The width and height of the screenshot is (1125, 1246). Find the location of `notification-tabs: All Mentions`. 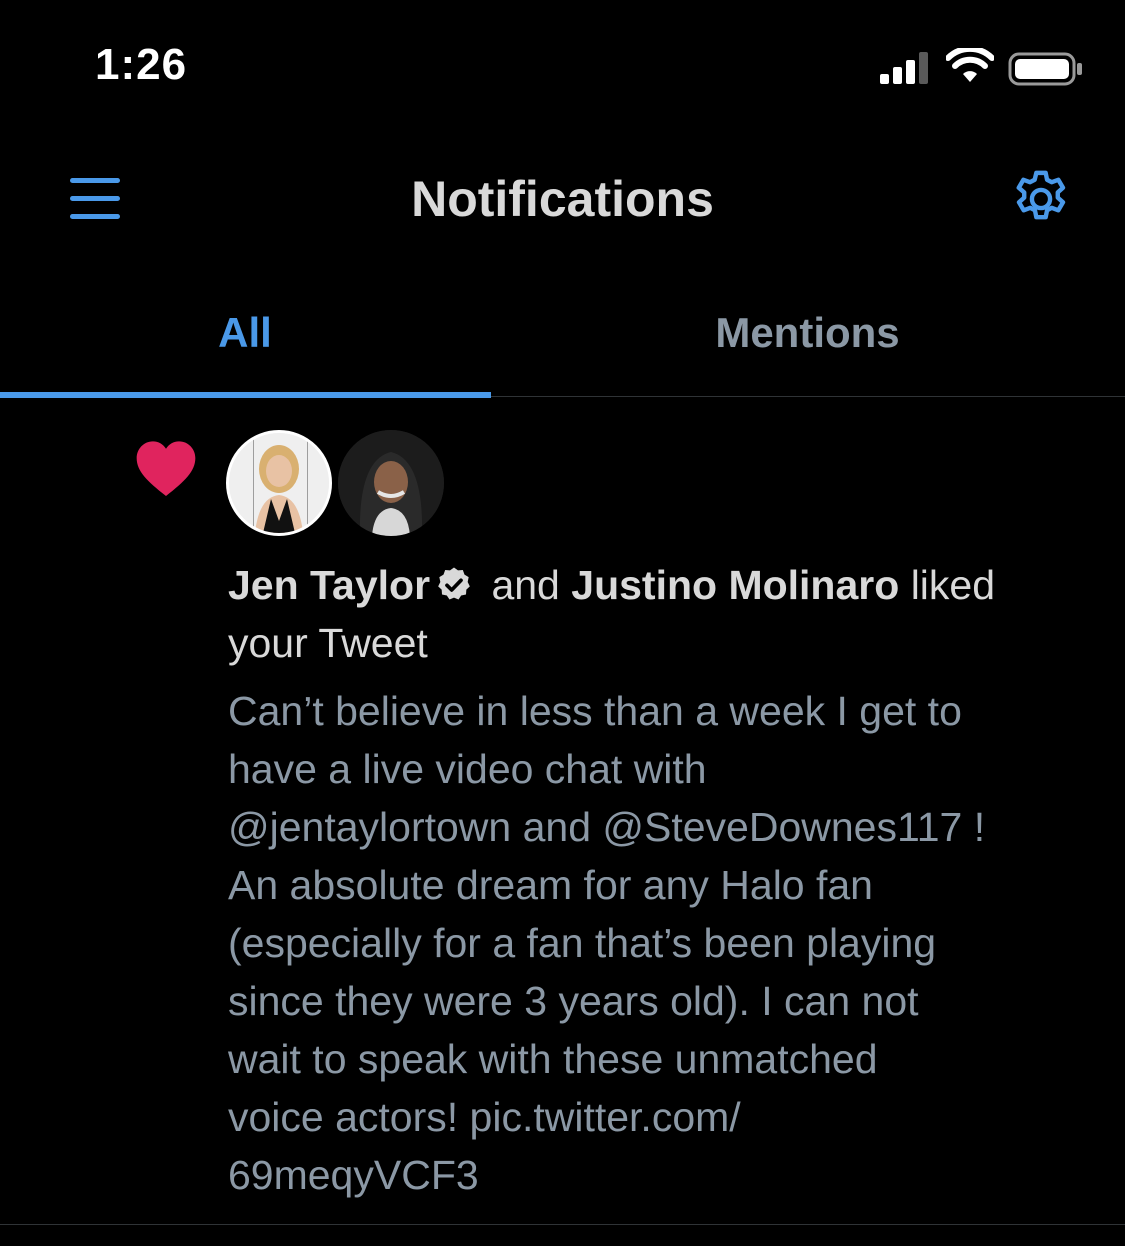

notification-tabs: All Mentions is located at coordinates (562, 334).